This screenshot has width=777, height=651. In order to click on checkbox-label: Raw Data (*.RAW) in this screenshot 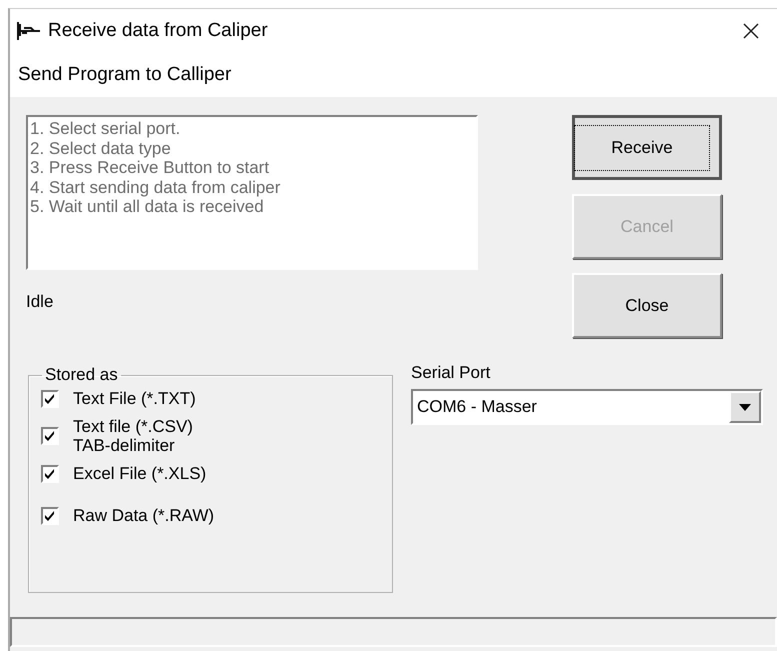, I will do `click(143, 515)`.